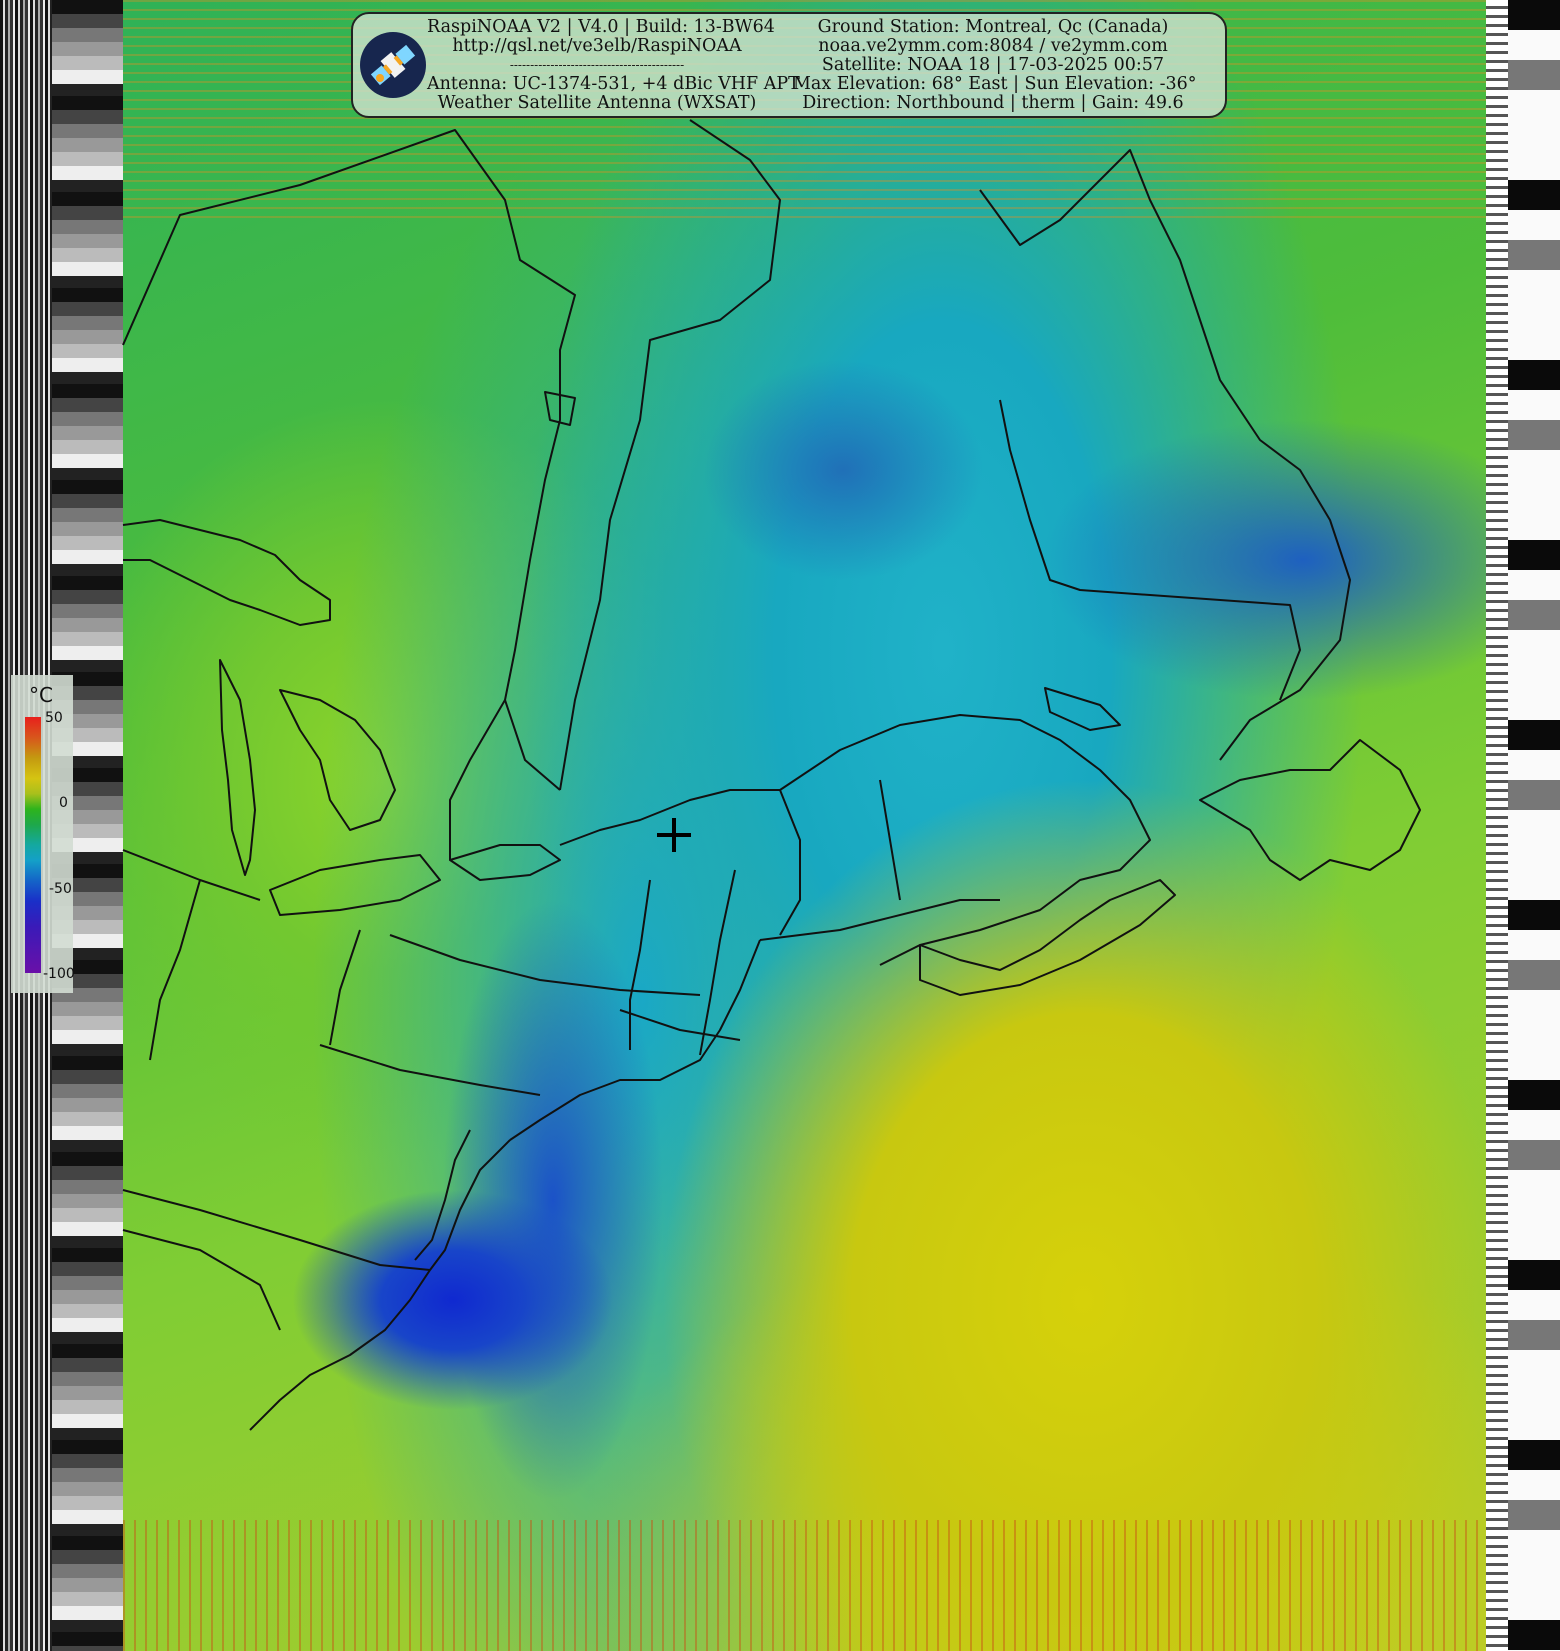  I want to click on banner-right-line-3: Satellite: NOAA 18 | 17-03-2025 00:57, so click(993, 65).